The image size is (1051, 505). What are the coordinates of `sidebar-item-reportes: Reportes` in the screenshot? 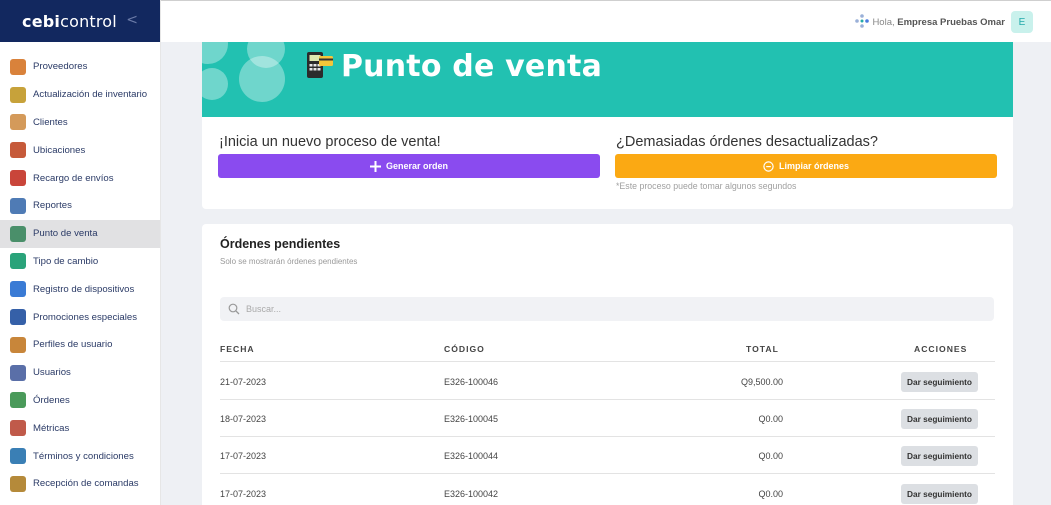 It's located at (80, 206).